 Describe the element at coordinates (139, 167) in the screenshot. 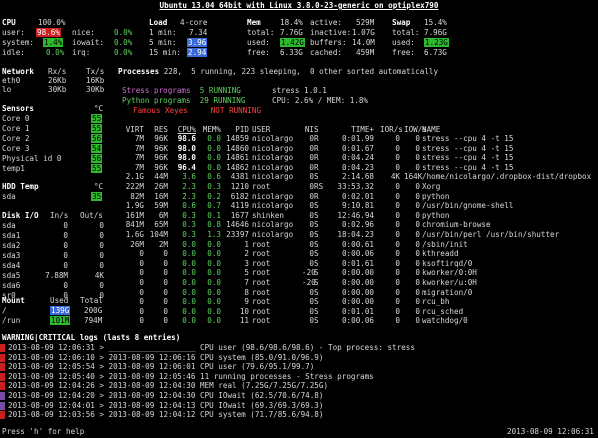

I see `proc-cell-virt: 7M` at that location.